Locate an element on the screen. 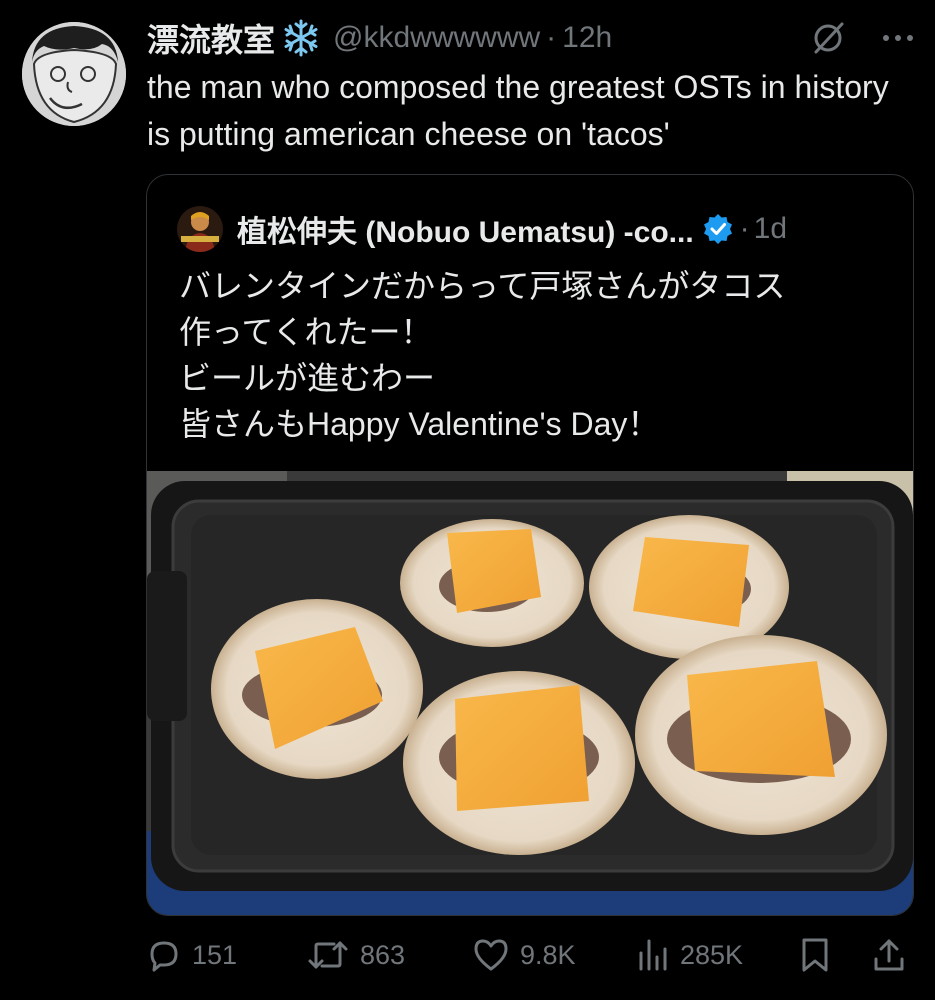 Image resolution: width=935 pixels, height=1000 pixels. more-options-icon is located at coordinates (898, 38).